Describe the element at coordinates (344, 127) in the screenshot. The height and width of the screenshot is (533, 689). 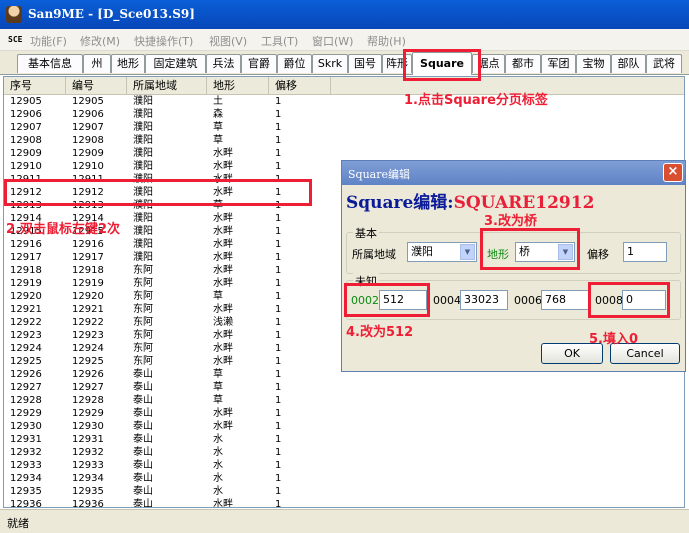
I see `table-row: 12907 12907 濮阳 草 1` at that location.